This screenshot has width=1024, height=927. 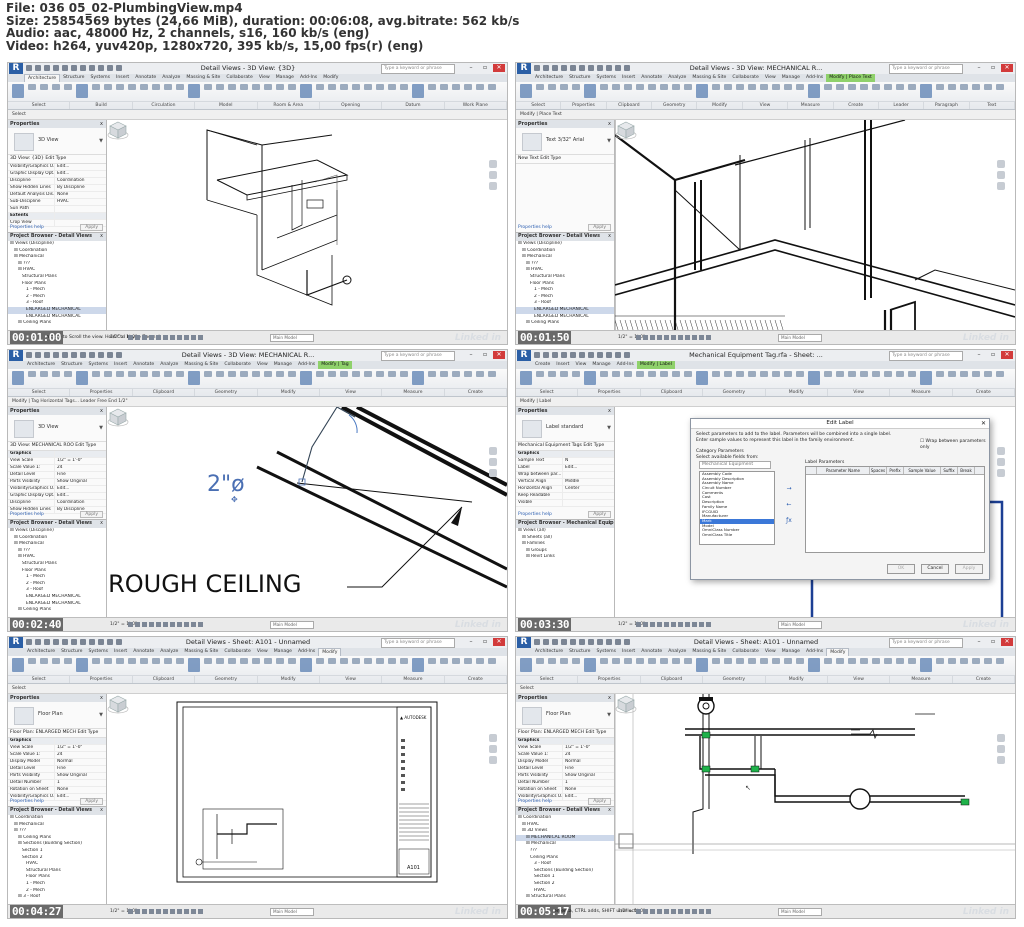 What do you see at coordinates (239, 78) in the screenshot?
I see `tab-collaborate: Collaborate` at bounding box center [239, 78].